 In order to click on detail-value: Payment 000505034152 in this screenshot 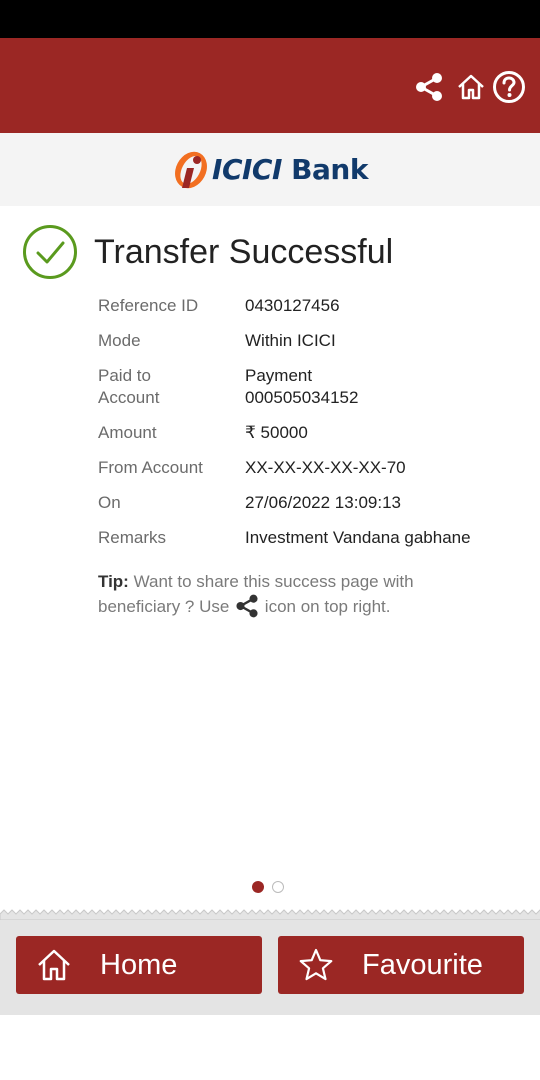, I will do `click(302, 386)`.